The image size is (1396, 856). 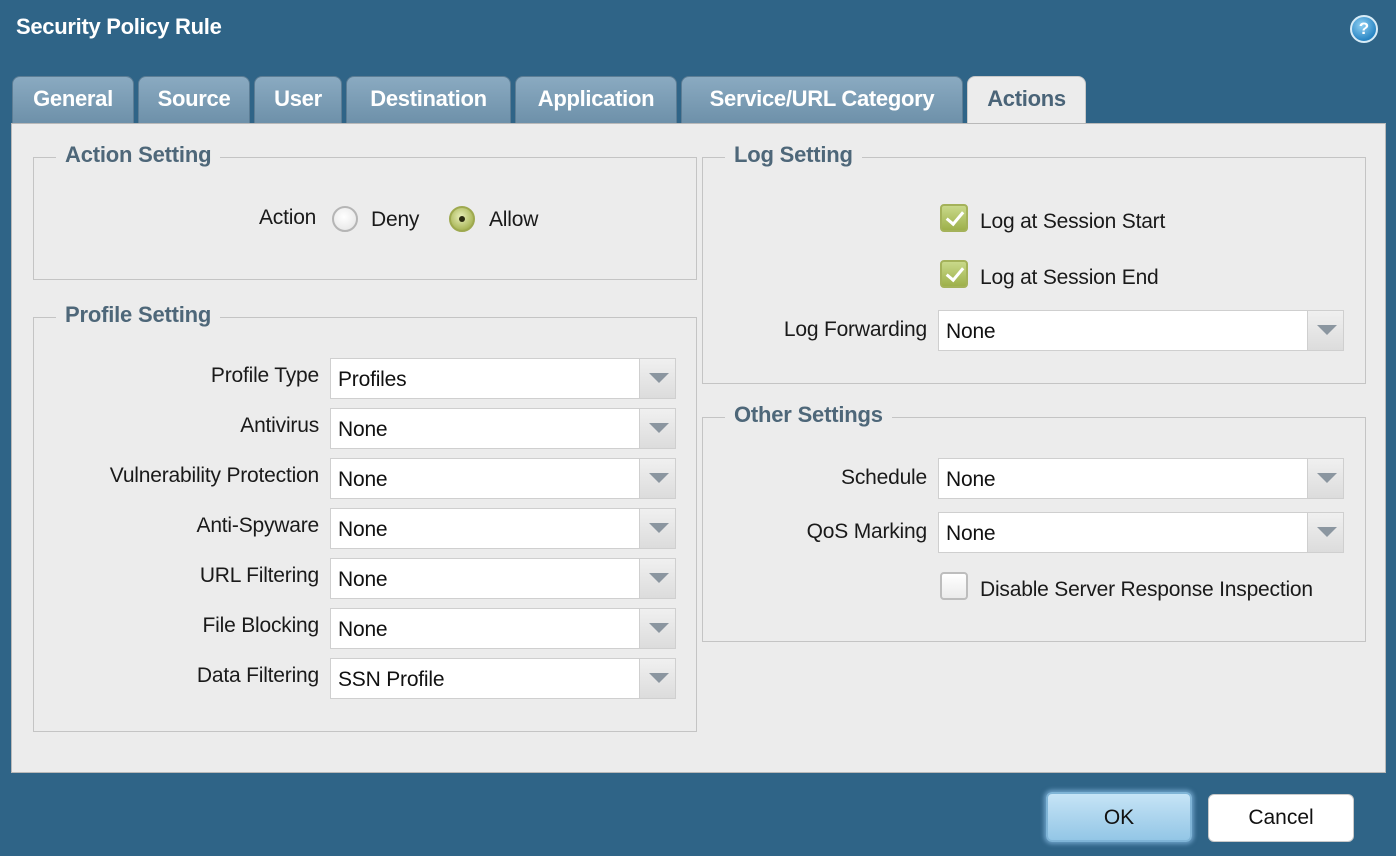 I want to click on qos-marking-value: None, so click(x=971, y=533).